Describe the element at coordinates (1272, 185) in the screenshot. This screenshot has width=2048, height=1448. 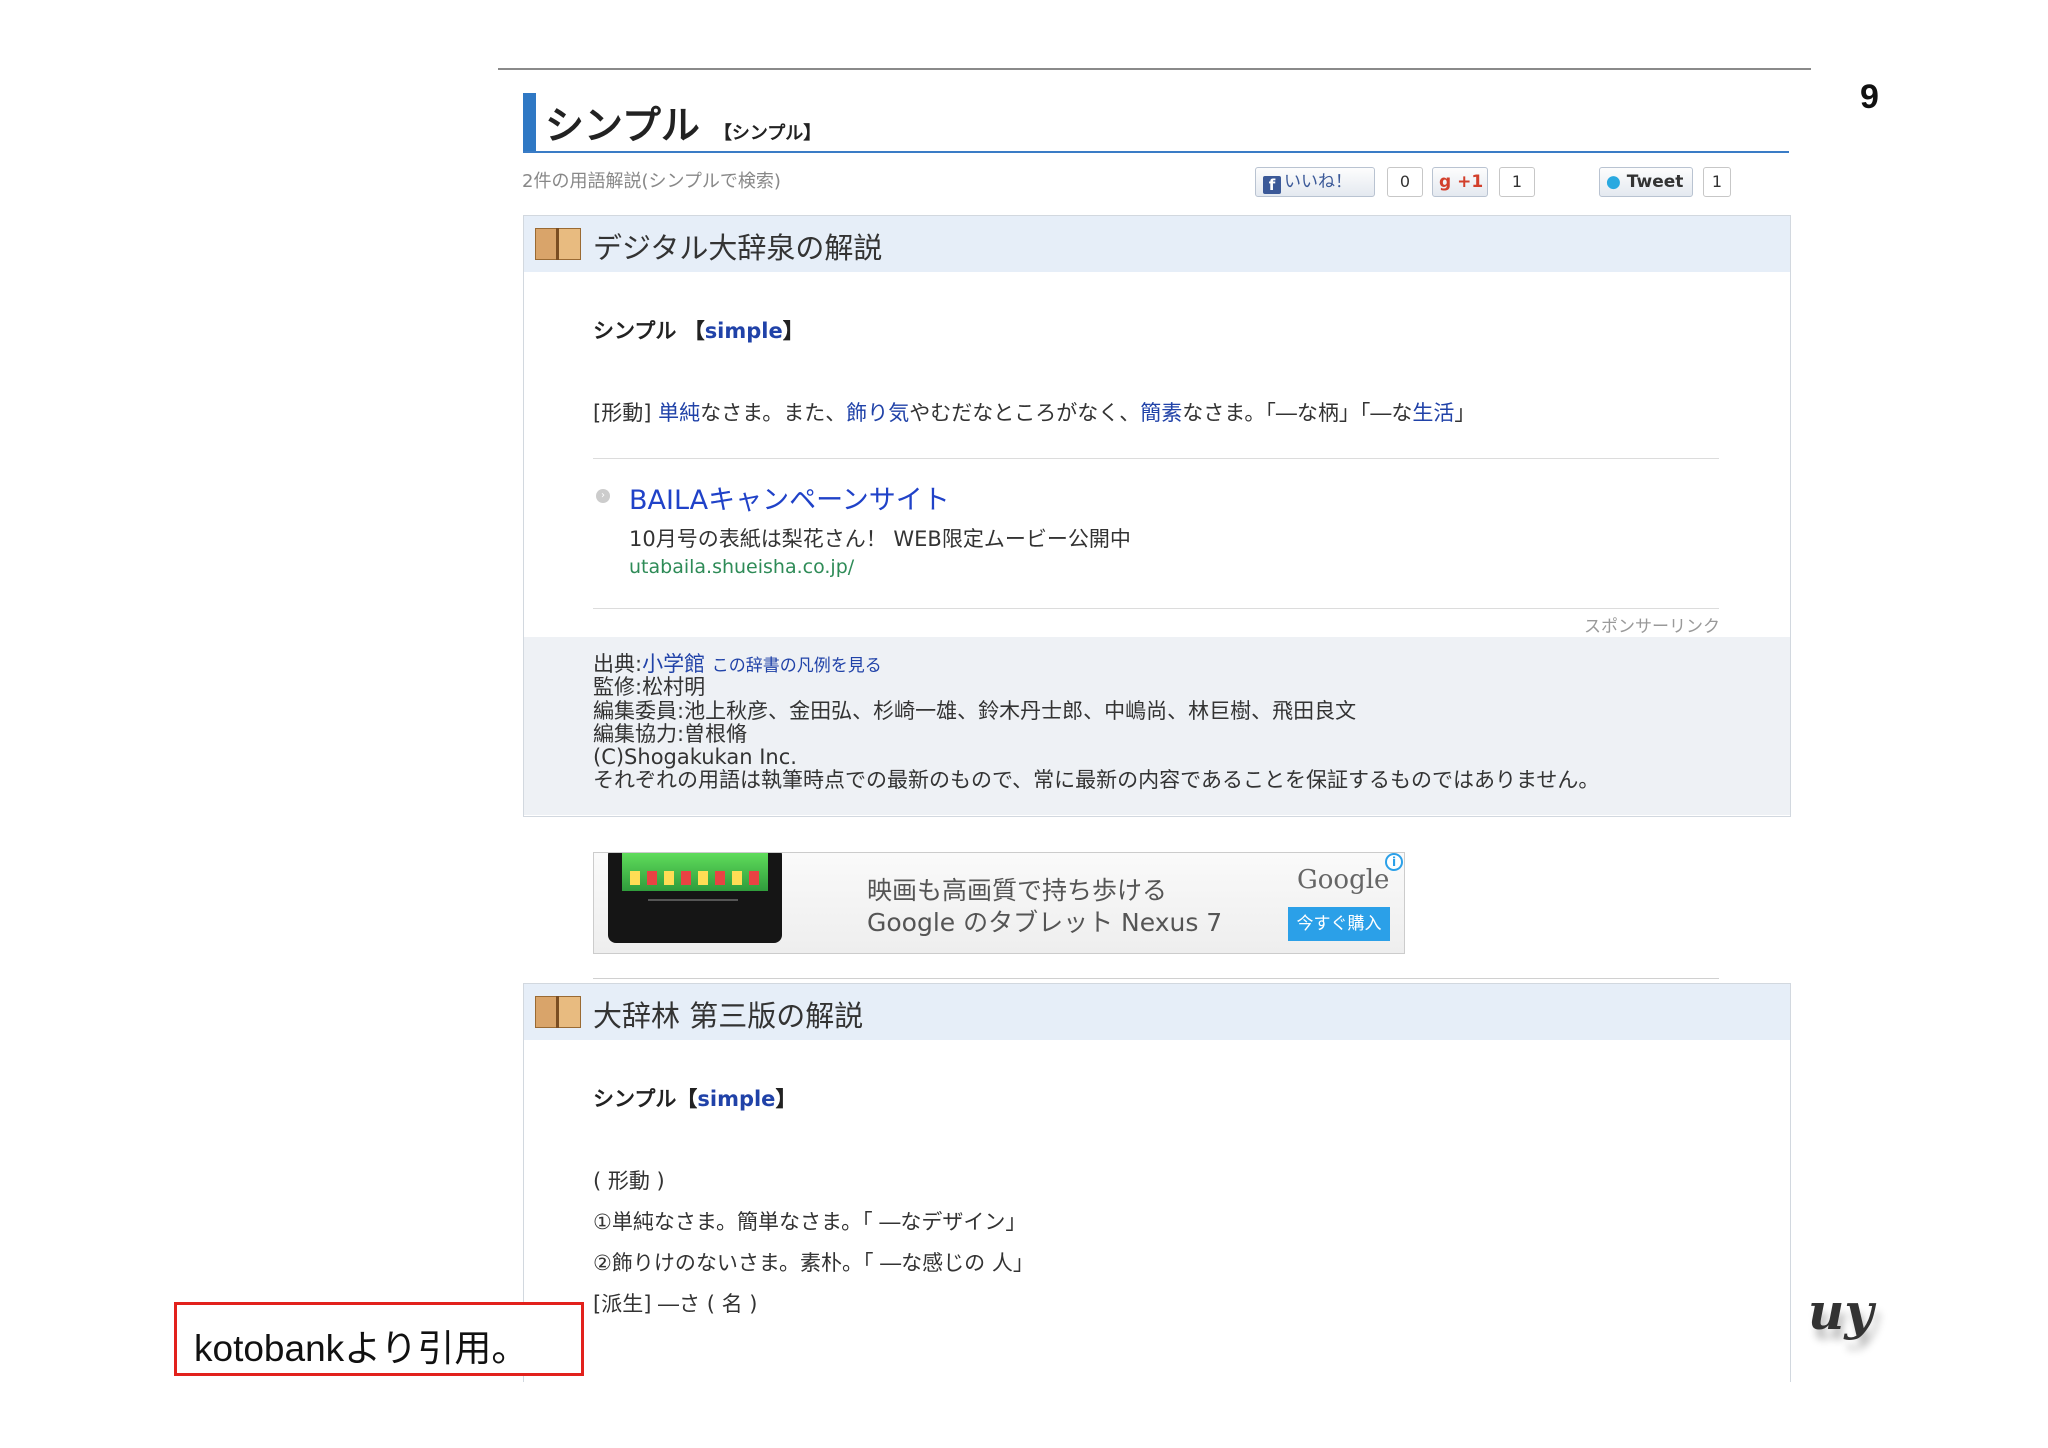
I see `facebook-icon: f` at that location.